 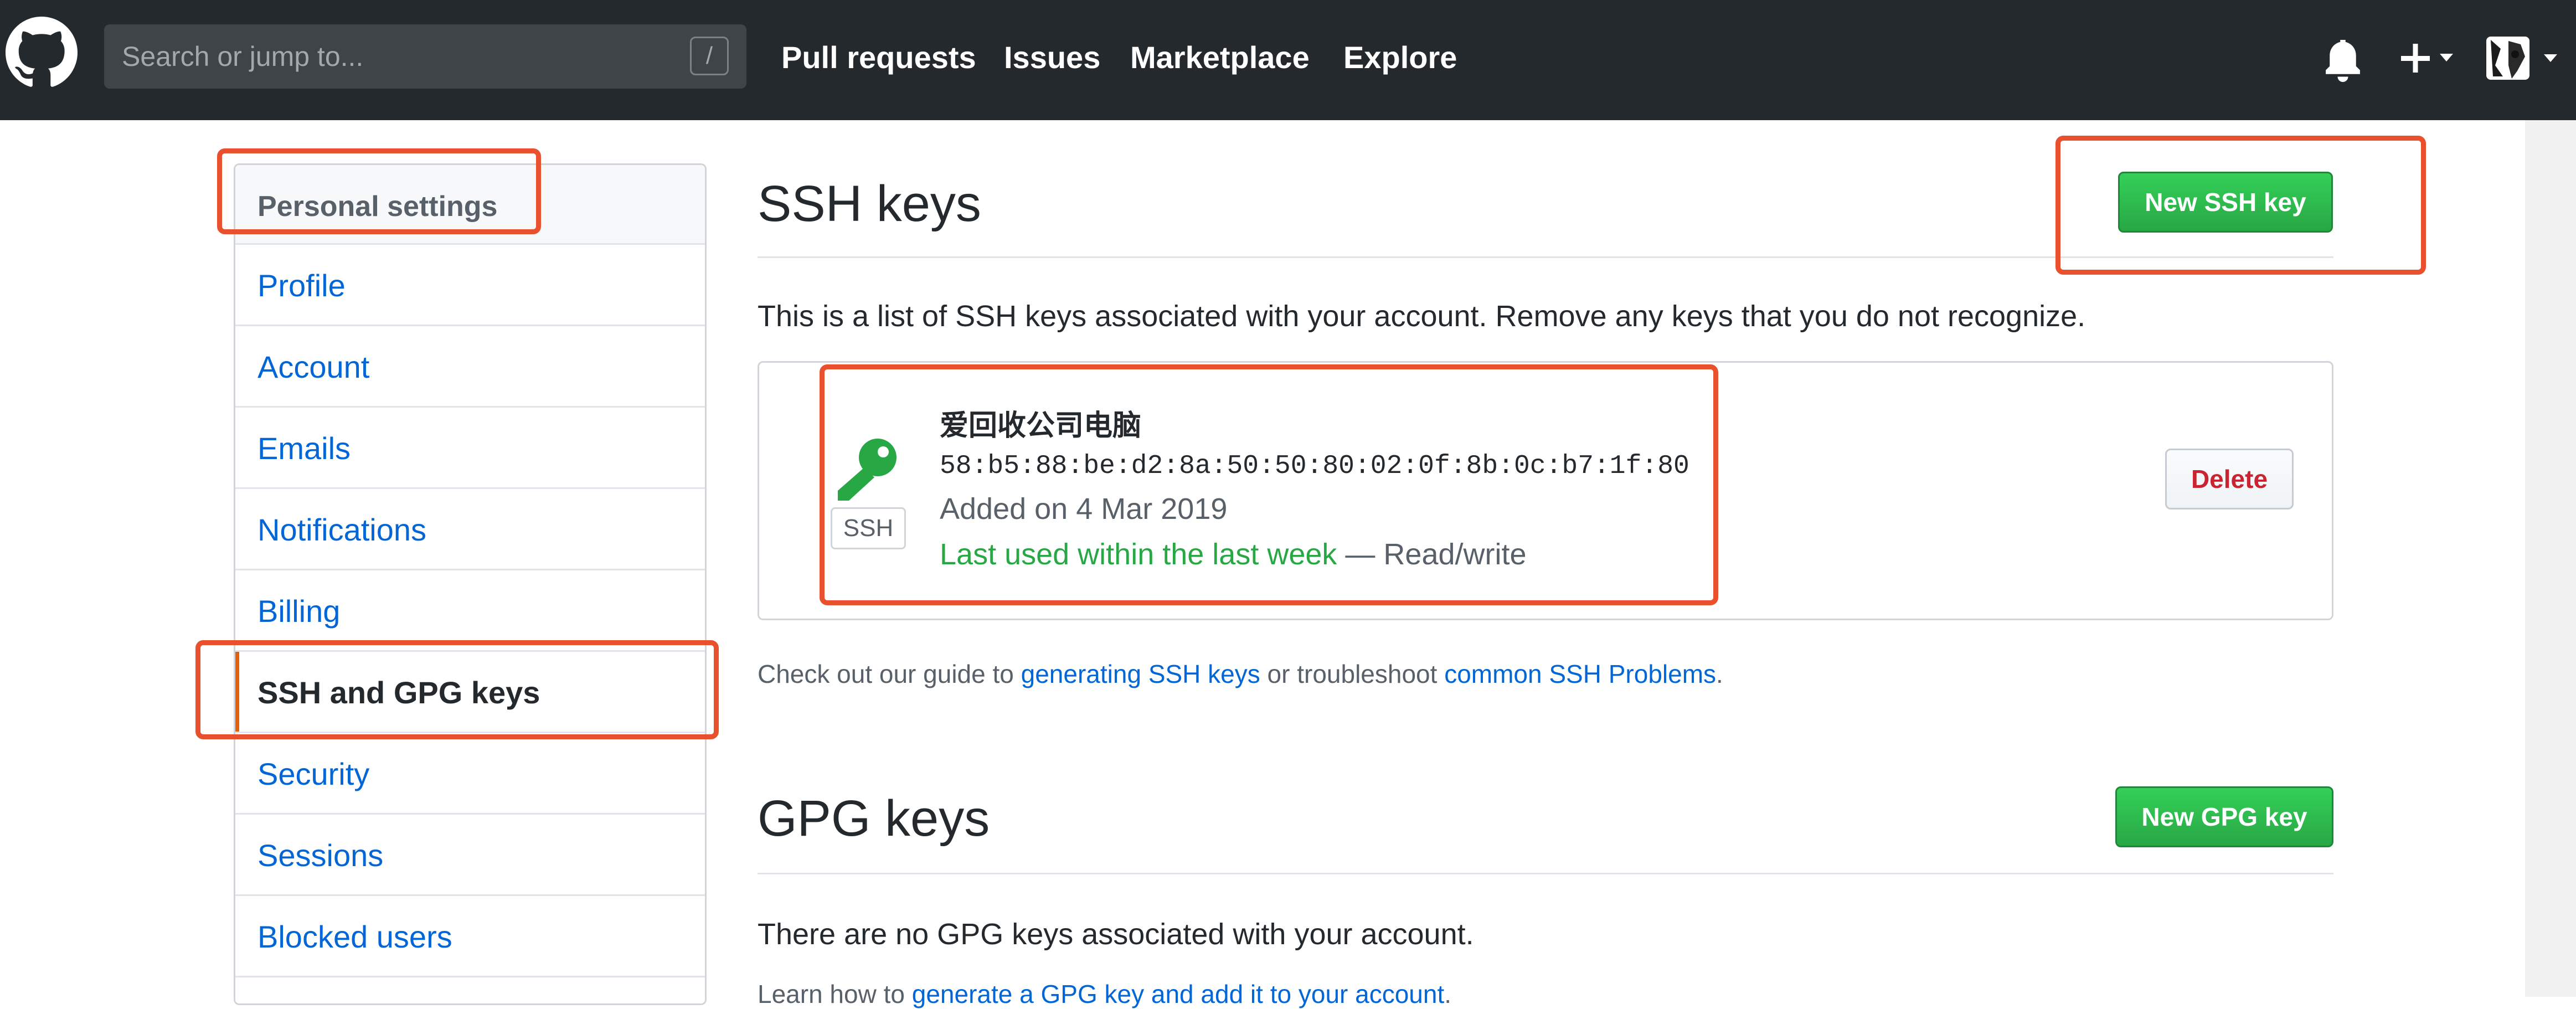 What do you see at coordinates (2224, 816) in the screenshot?
I see `new-gpg-key-button: New GPG key` at bounding box center [2224, 816].